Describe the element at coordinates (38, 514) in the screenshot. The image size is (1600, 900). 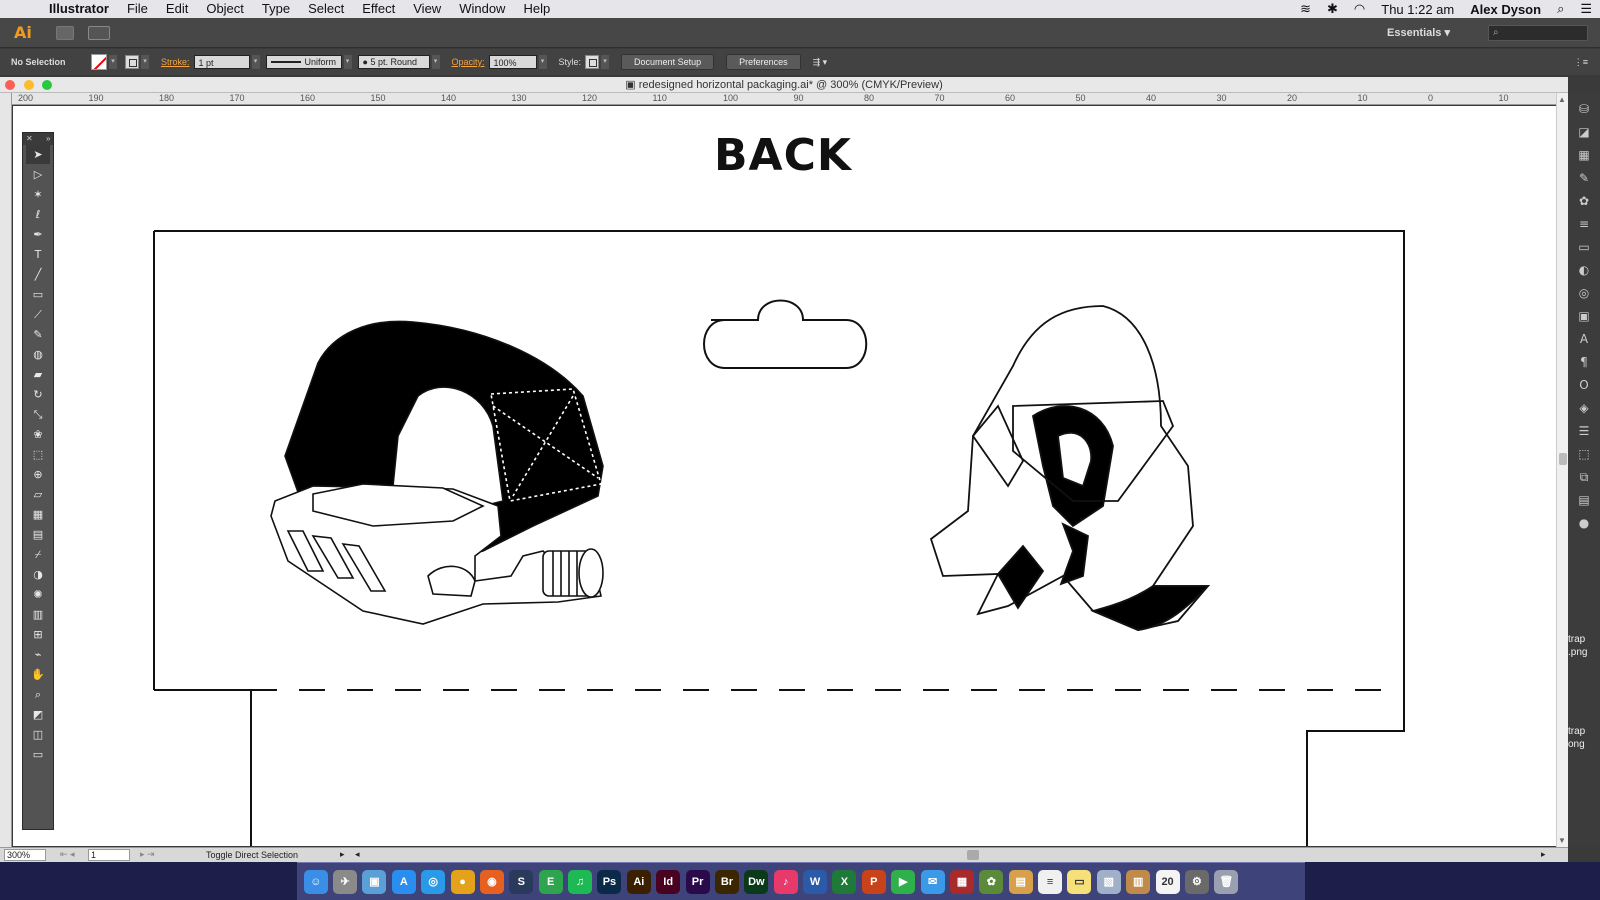
I see `mesh-icon: ▦` at that location.